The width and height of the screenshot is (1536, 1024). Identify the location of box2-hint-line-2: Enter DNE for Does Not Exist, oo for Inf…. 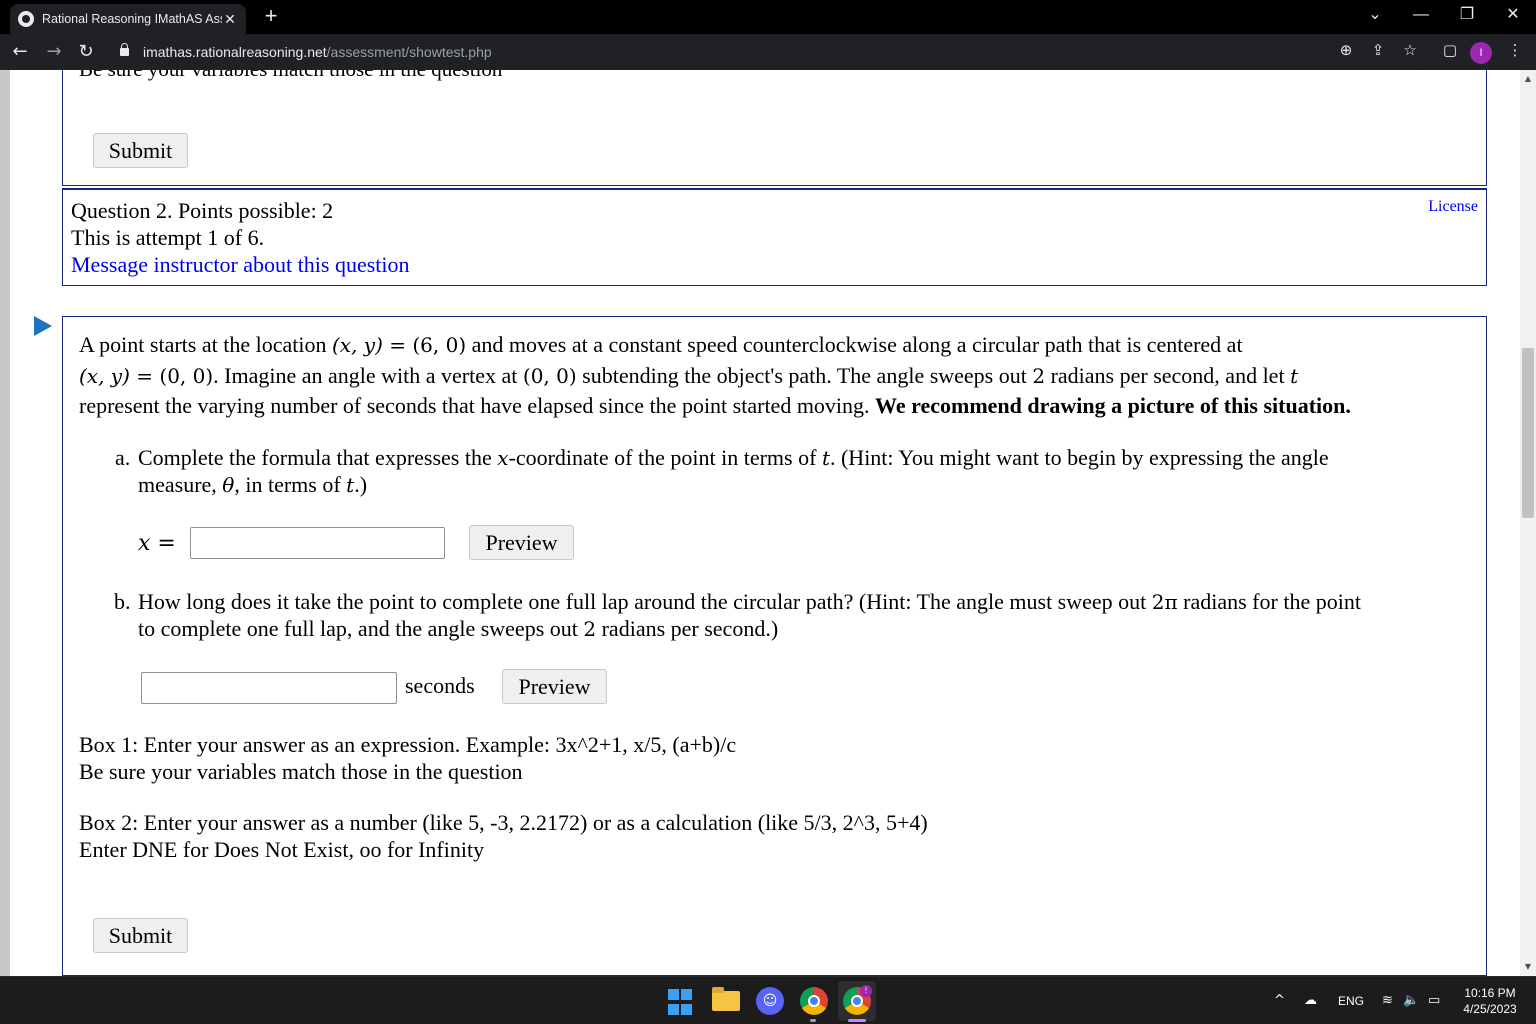
(282, 849).